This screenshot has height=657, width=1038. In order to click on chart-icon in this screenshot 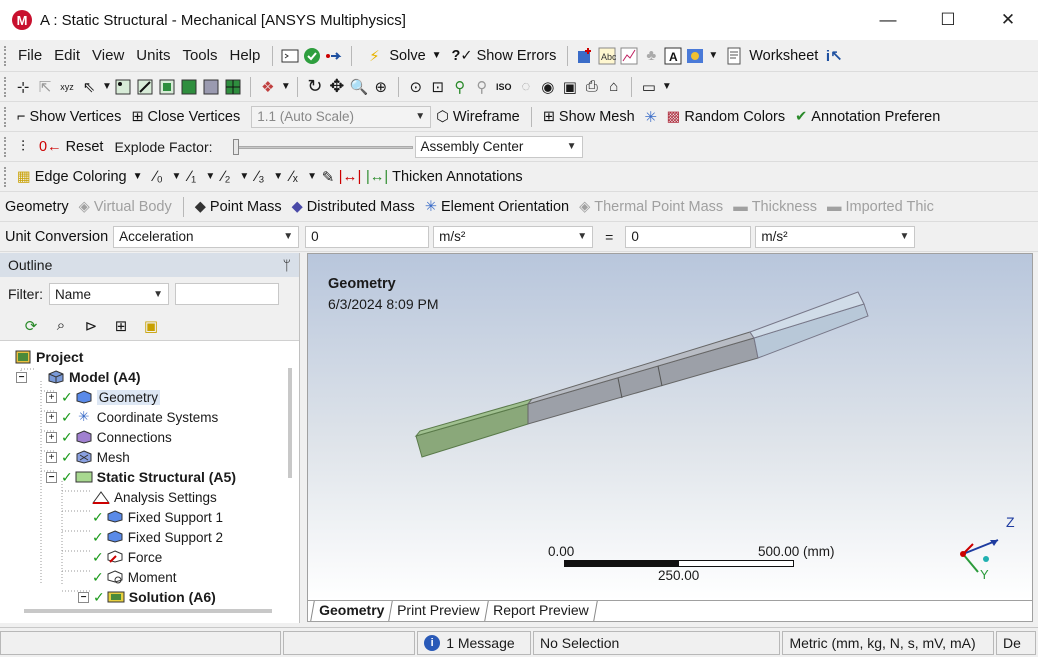, I will do `click(629, 56)`.